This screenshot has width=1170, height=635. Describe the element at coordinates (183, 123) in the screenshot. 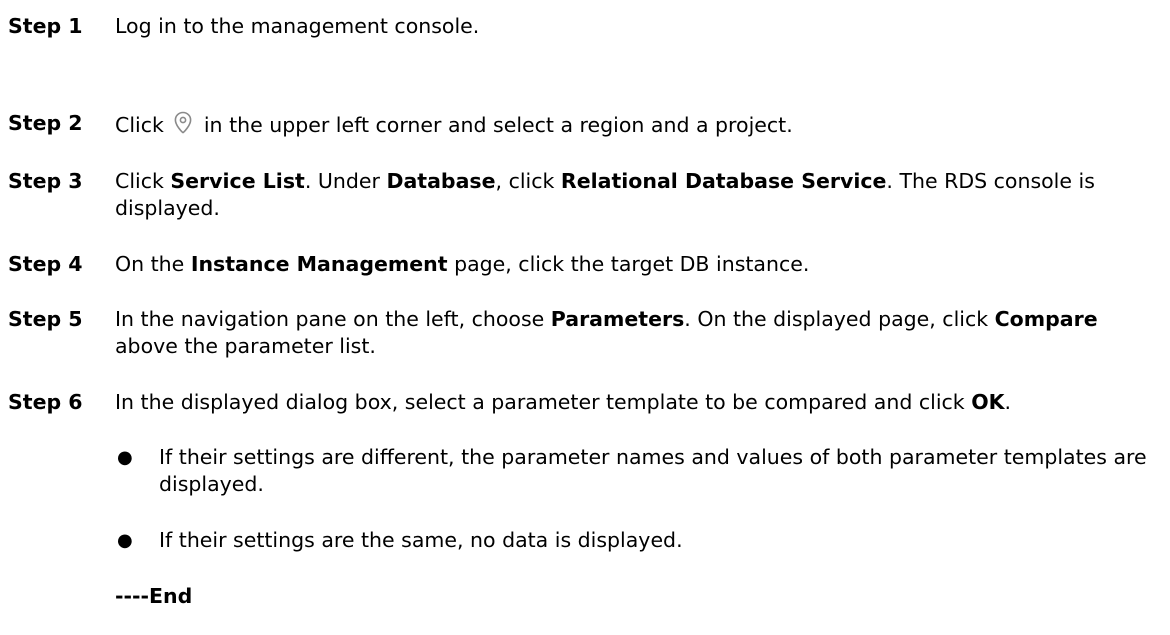

I see `location-pin-icon` at that location.